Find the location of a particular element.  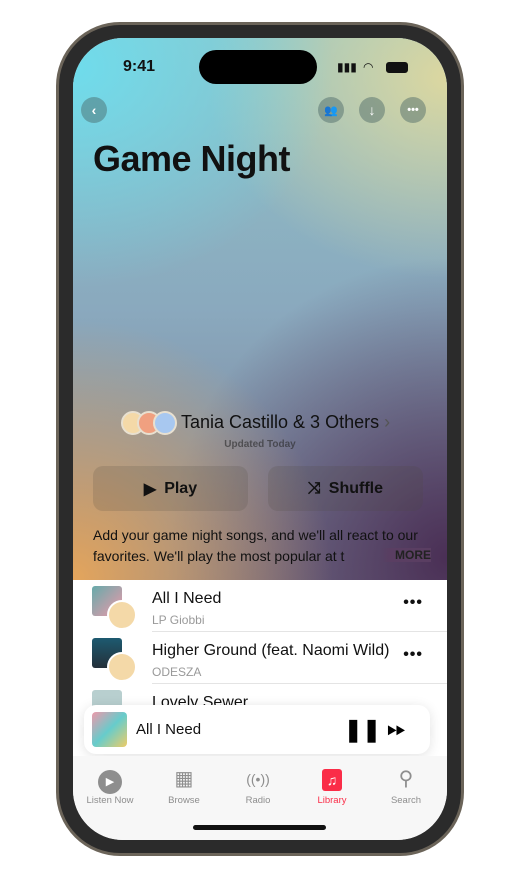

song-row: All I Need LP Giobbi ••• is located at coordinates (260, 606).